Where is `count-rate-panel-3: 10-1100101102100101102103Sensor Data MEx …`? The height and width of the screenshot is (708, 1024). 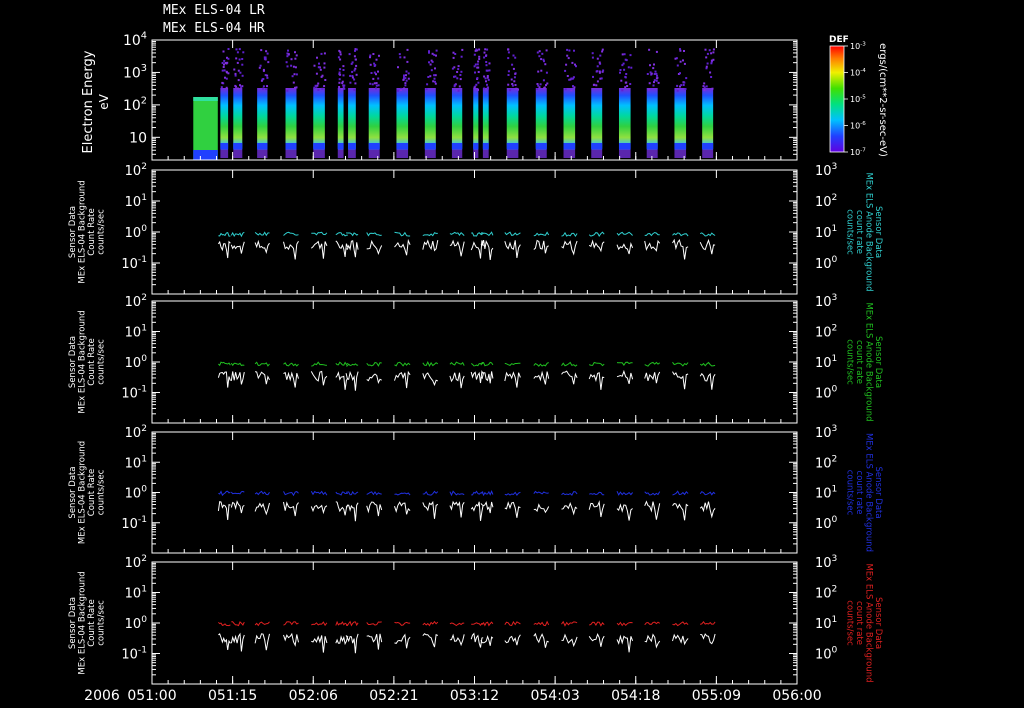 count-rate-panel-3: 10-1100101102100101102103Sensor Data MEx … is located at coordinates (475, 489).